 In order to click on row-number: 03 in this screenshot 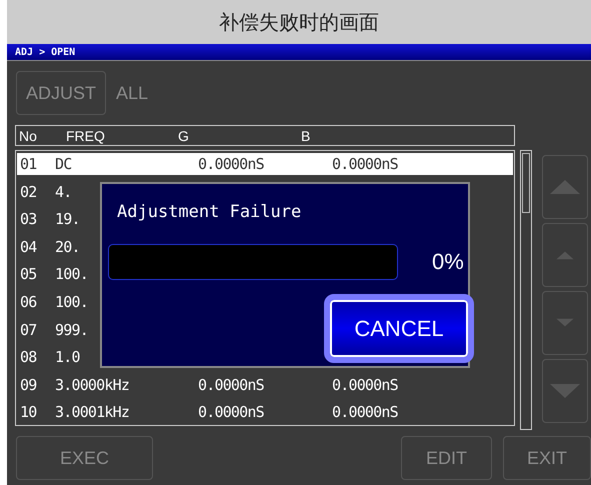, I will do `click(28, 219)`.